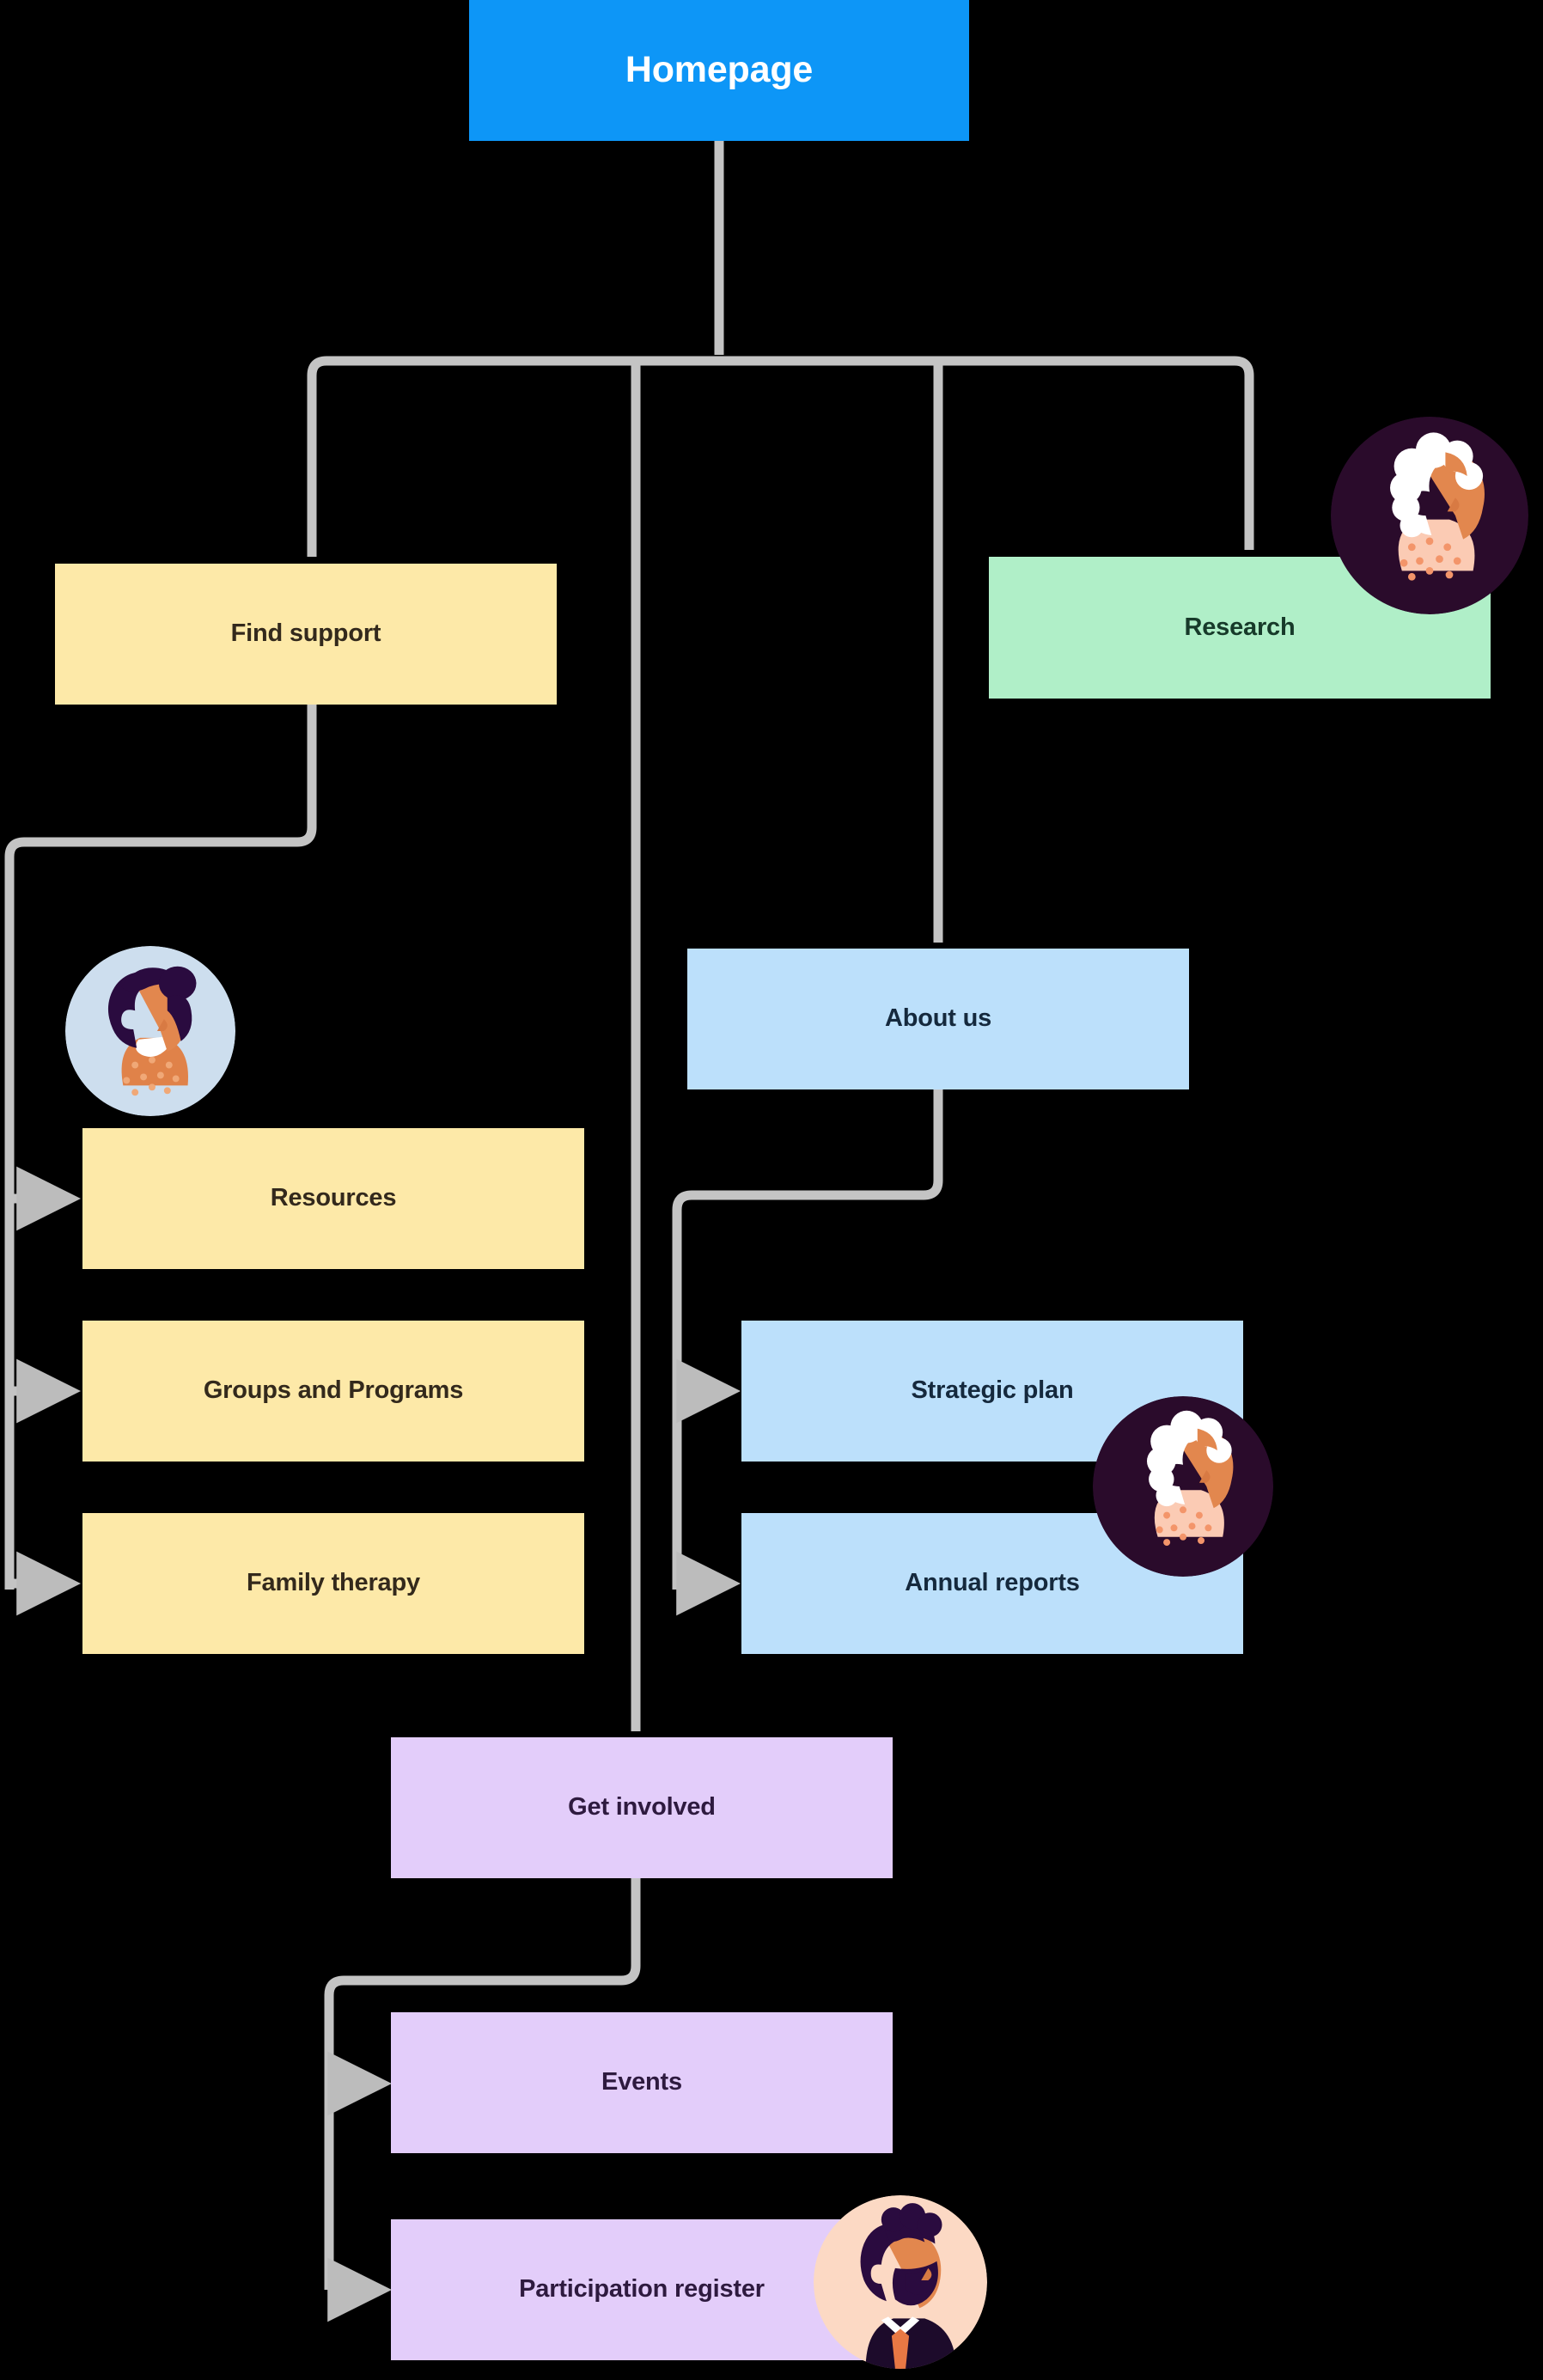 The width and height of the screenshot is (1543, 2380). I want to click on node-find-support-label: Find support, so click(305, 633).